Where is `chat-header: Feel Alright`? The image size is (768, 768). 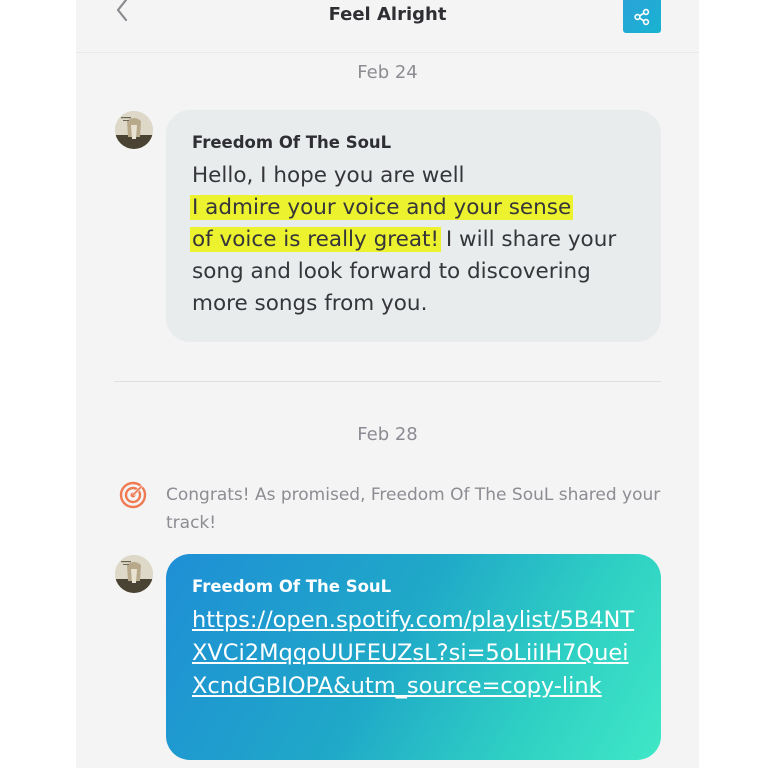
chat-header: Feel Alright is located at coordinates (387, 26).